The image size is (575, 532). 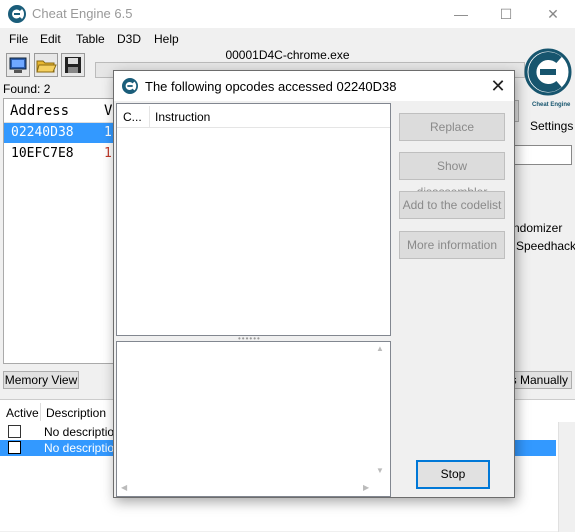 What do you see at coordinates (253, 419) in the screenshot?
I see `instruction-info-memo: ▲ ▼ ◀ ▶` at bounding box center [253, 419].